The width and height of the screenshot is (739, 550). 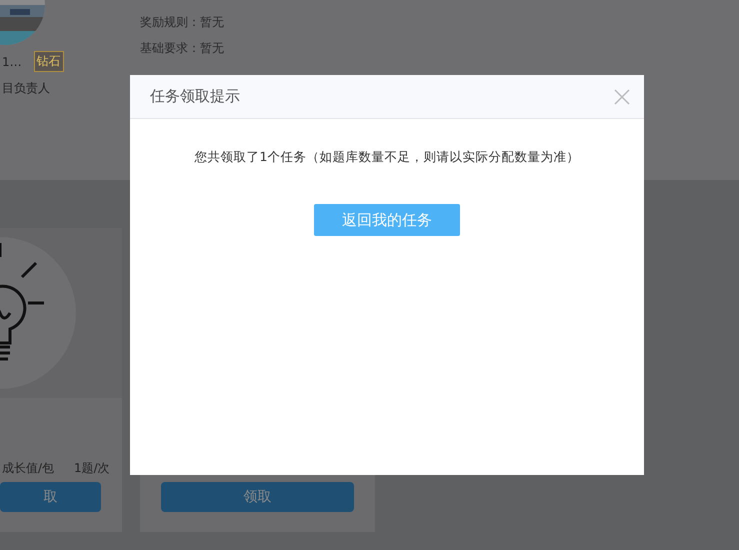 What do you see at coordinates (387, 157) in the screenshot?
I see `dialog-message: 您共领取了1个任务（如题库数量不足，则请以实际分配数量为准）` at bounding box center [387, 157].